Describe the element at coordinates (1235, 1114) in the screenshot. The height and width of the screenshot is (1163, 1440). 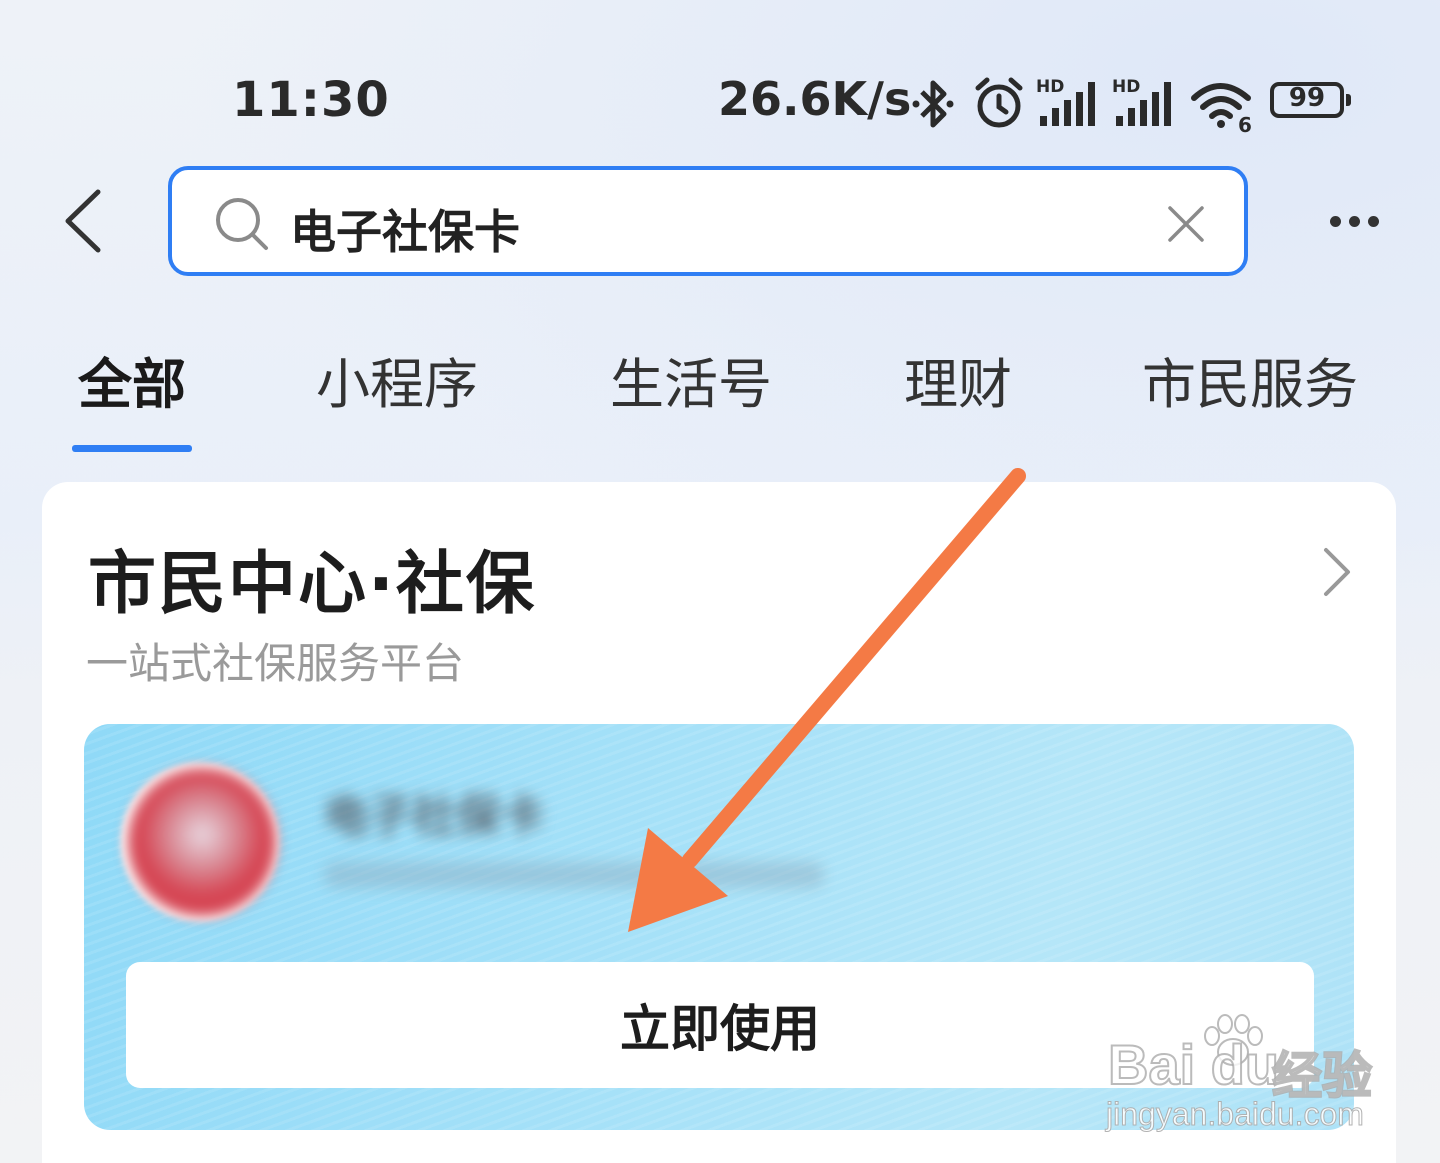
I see `watermark-url: jingyan.baidu.com` at that location.